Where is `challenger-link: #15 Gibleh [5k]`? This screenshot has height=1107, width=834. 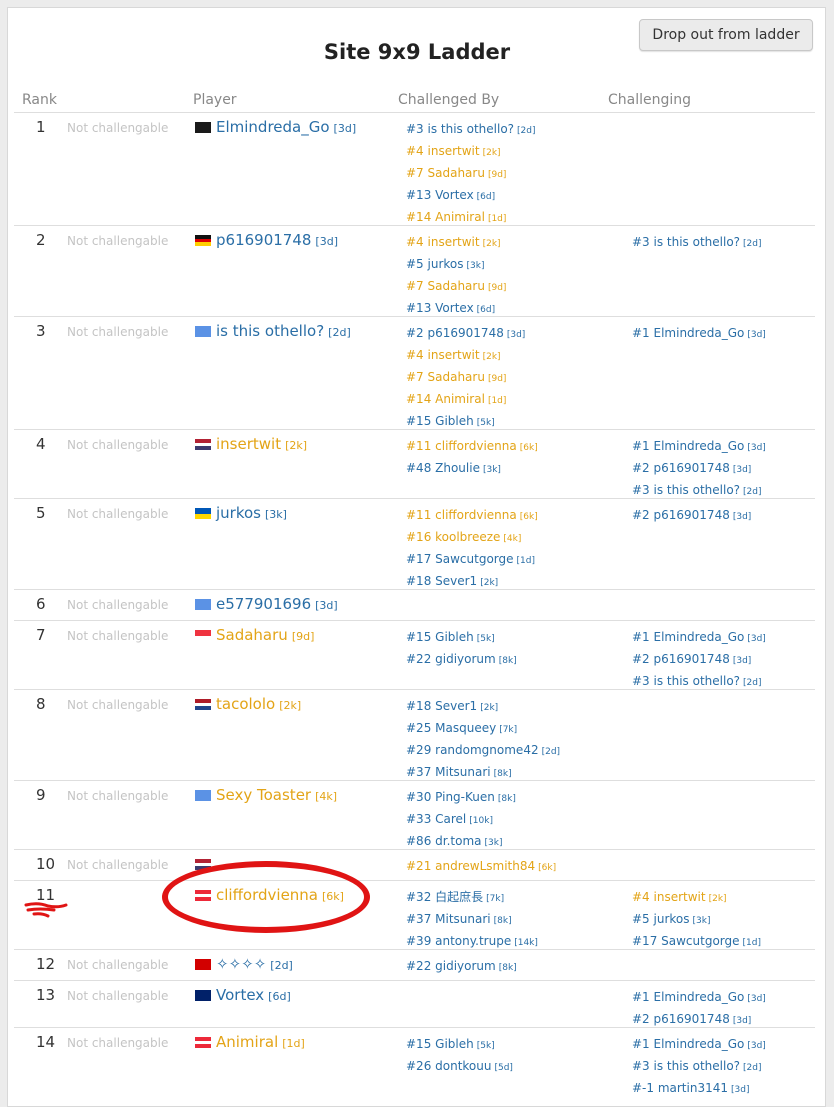 challenger-link: #15 Gibleh [5k] is located at coordinates (461, 637).